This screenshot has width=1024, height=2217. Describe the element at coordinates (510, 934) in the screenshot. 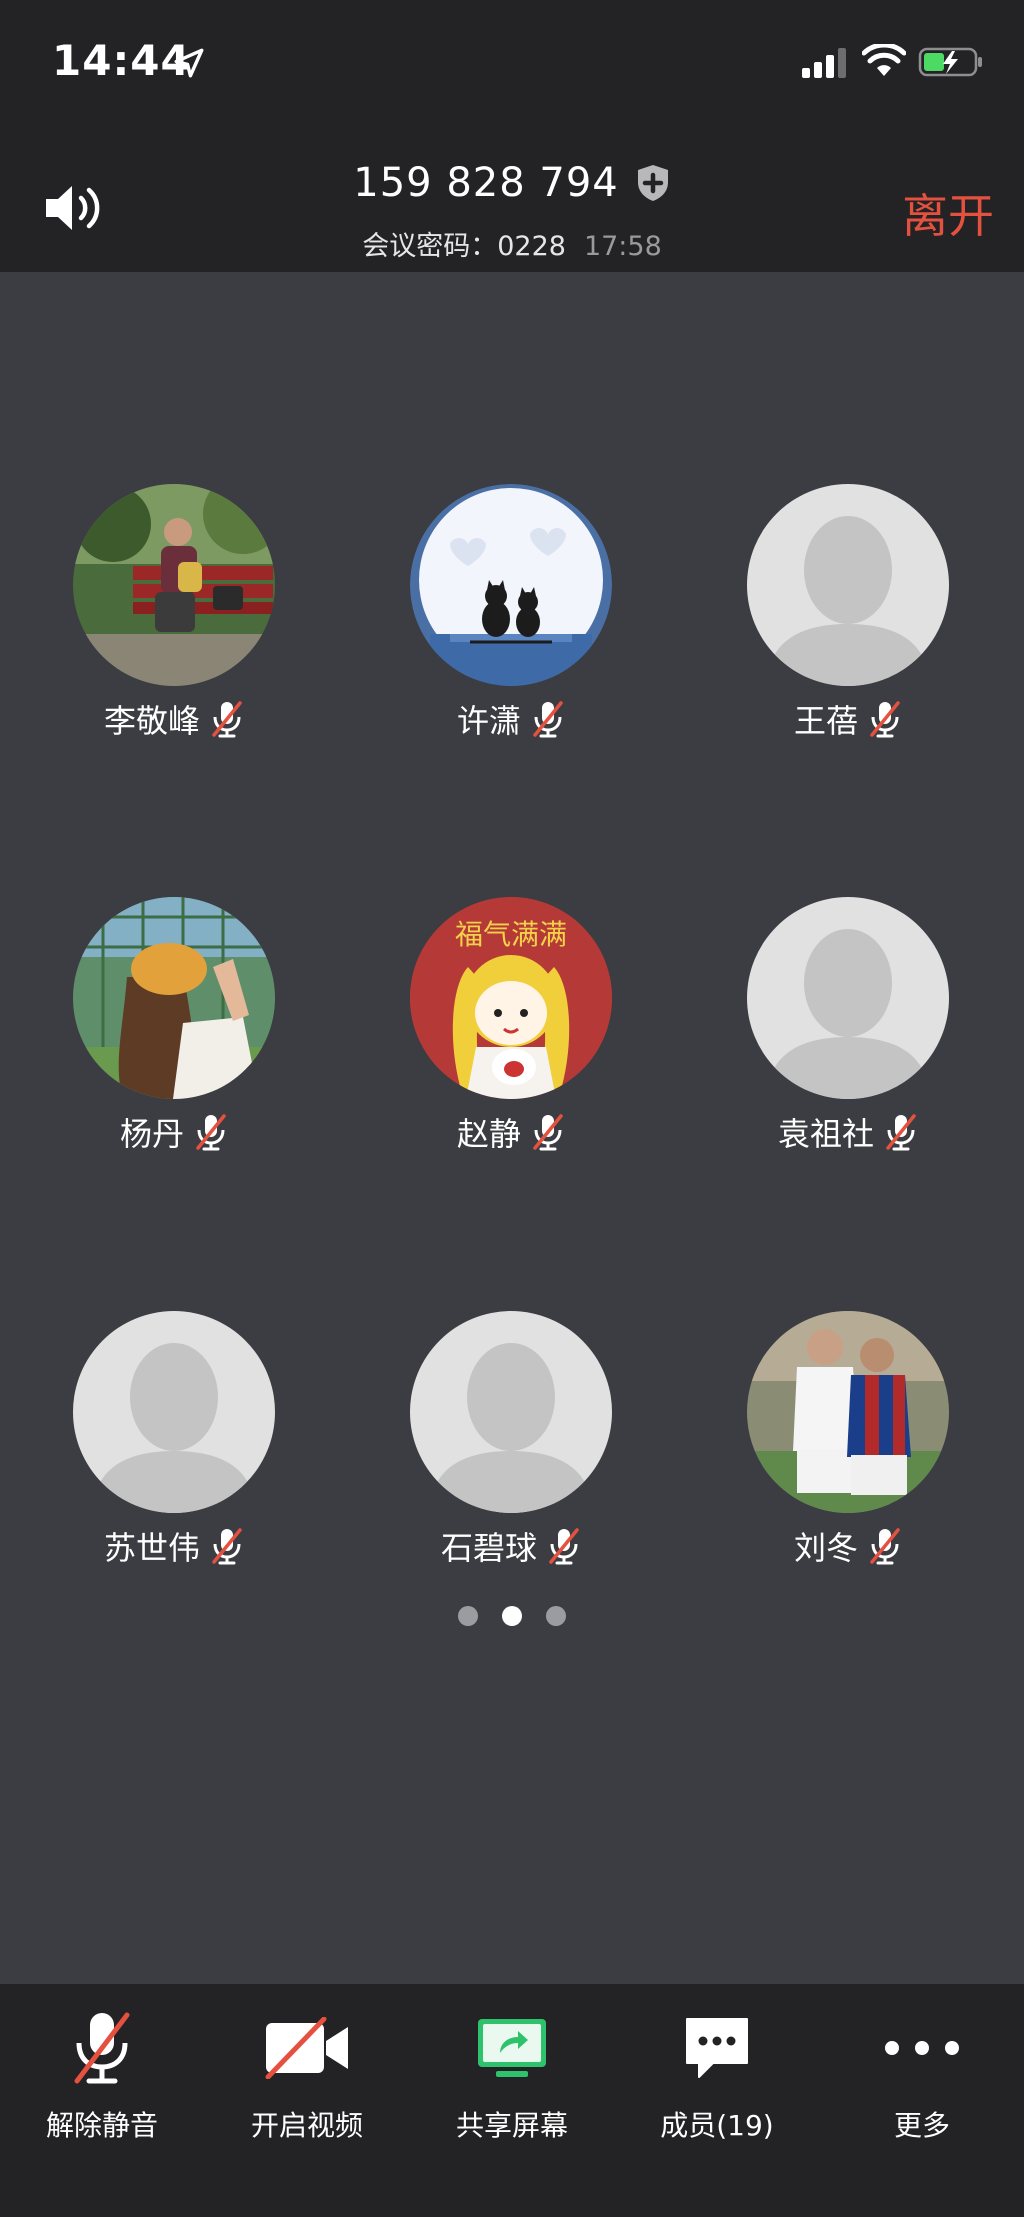

I see `avatar-caption: 福气满满` at that location.